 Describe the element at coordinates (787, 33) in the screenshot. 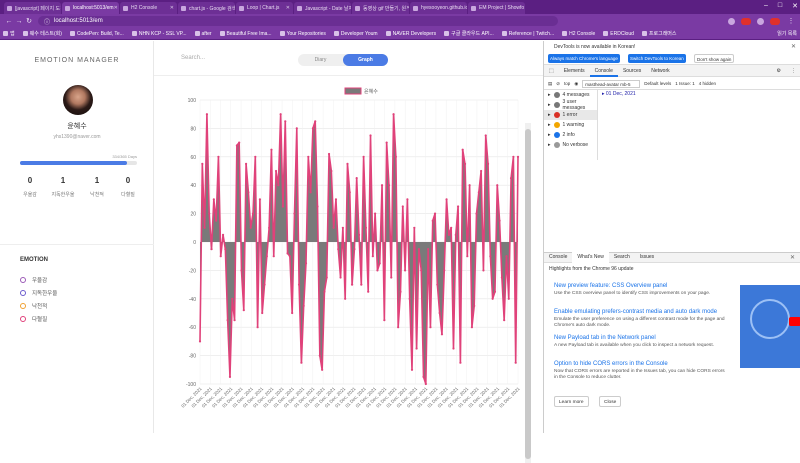

I see `reading-list: 읽기 목록` at that location.